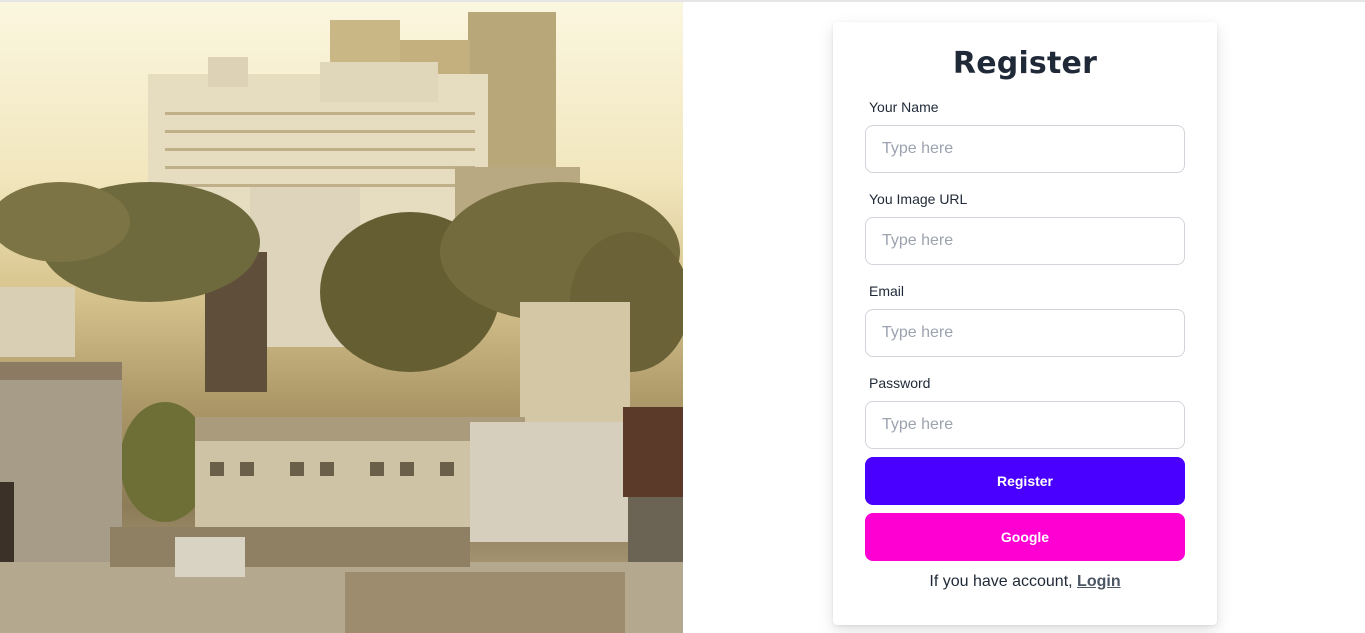 The height and width of the screenshot is (633, 1365). Describe the element at coordinates (887, 291) in the screenshot. I see `email-label: Email` at that location.